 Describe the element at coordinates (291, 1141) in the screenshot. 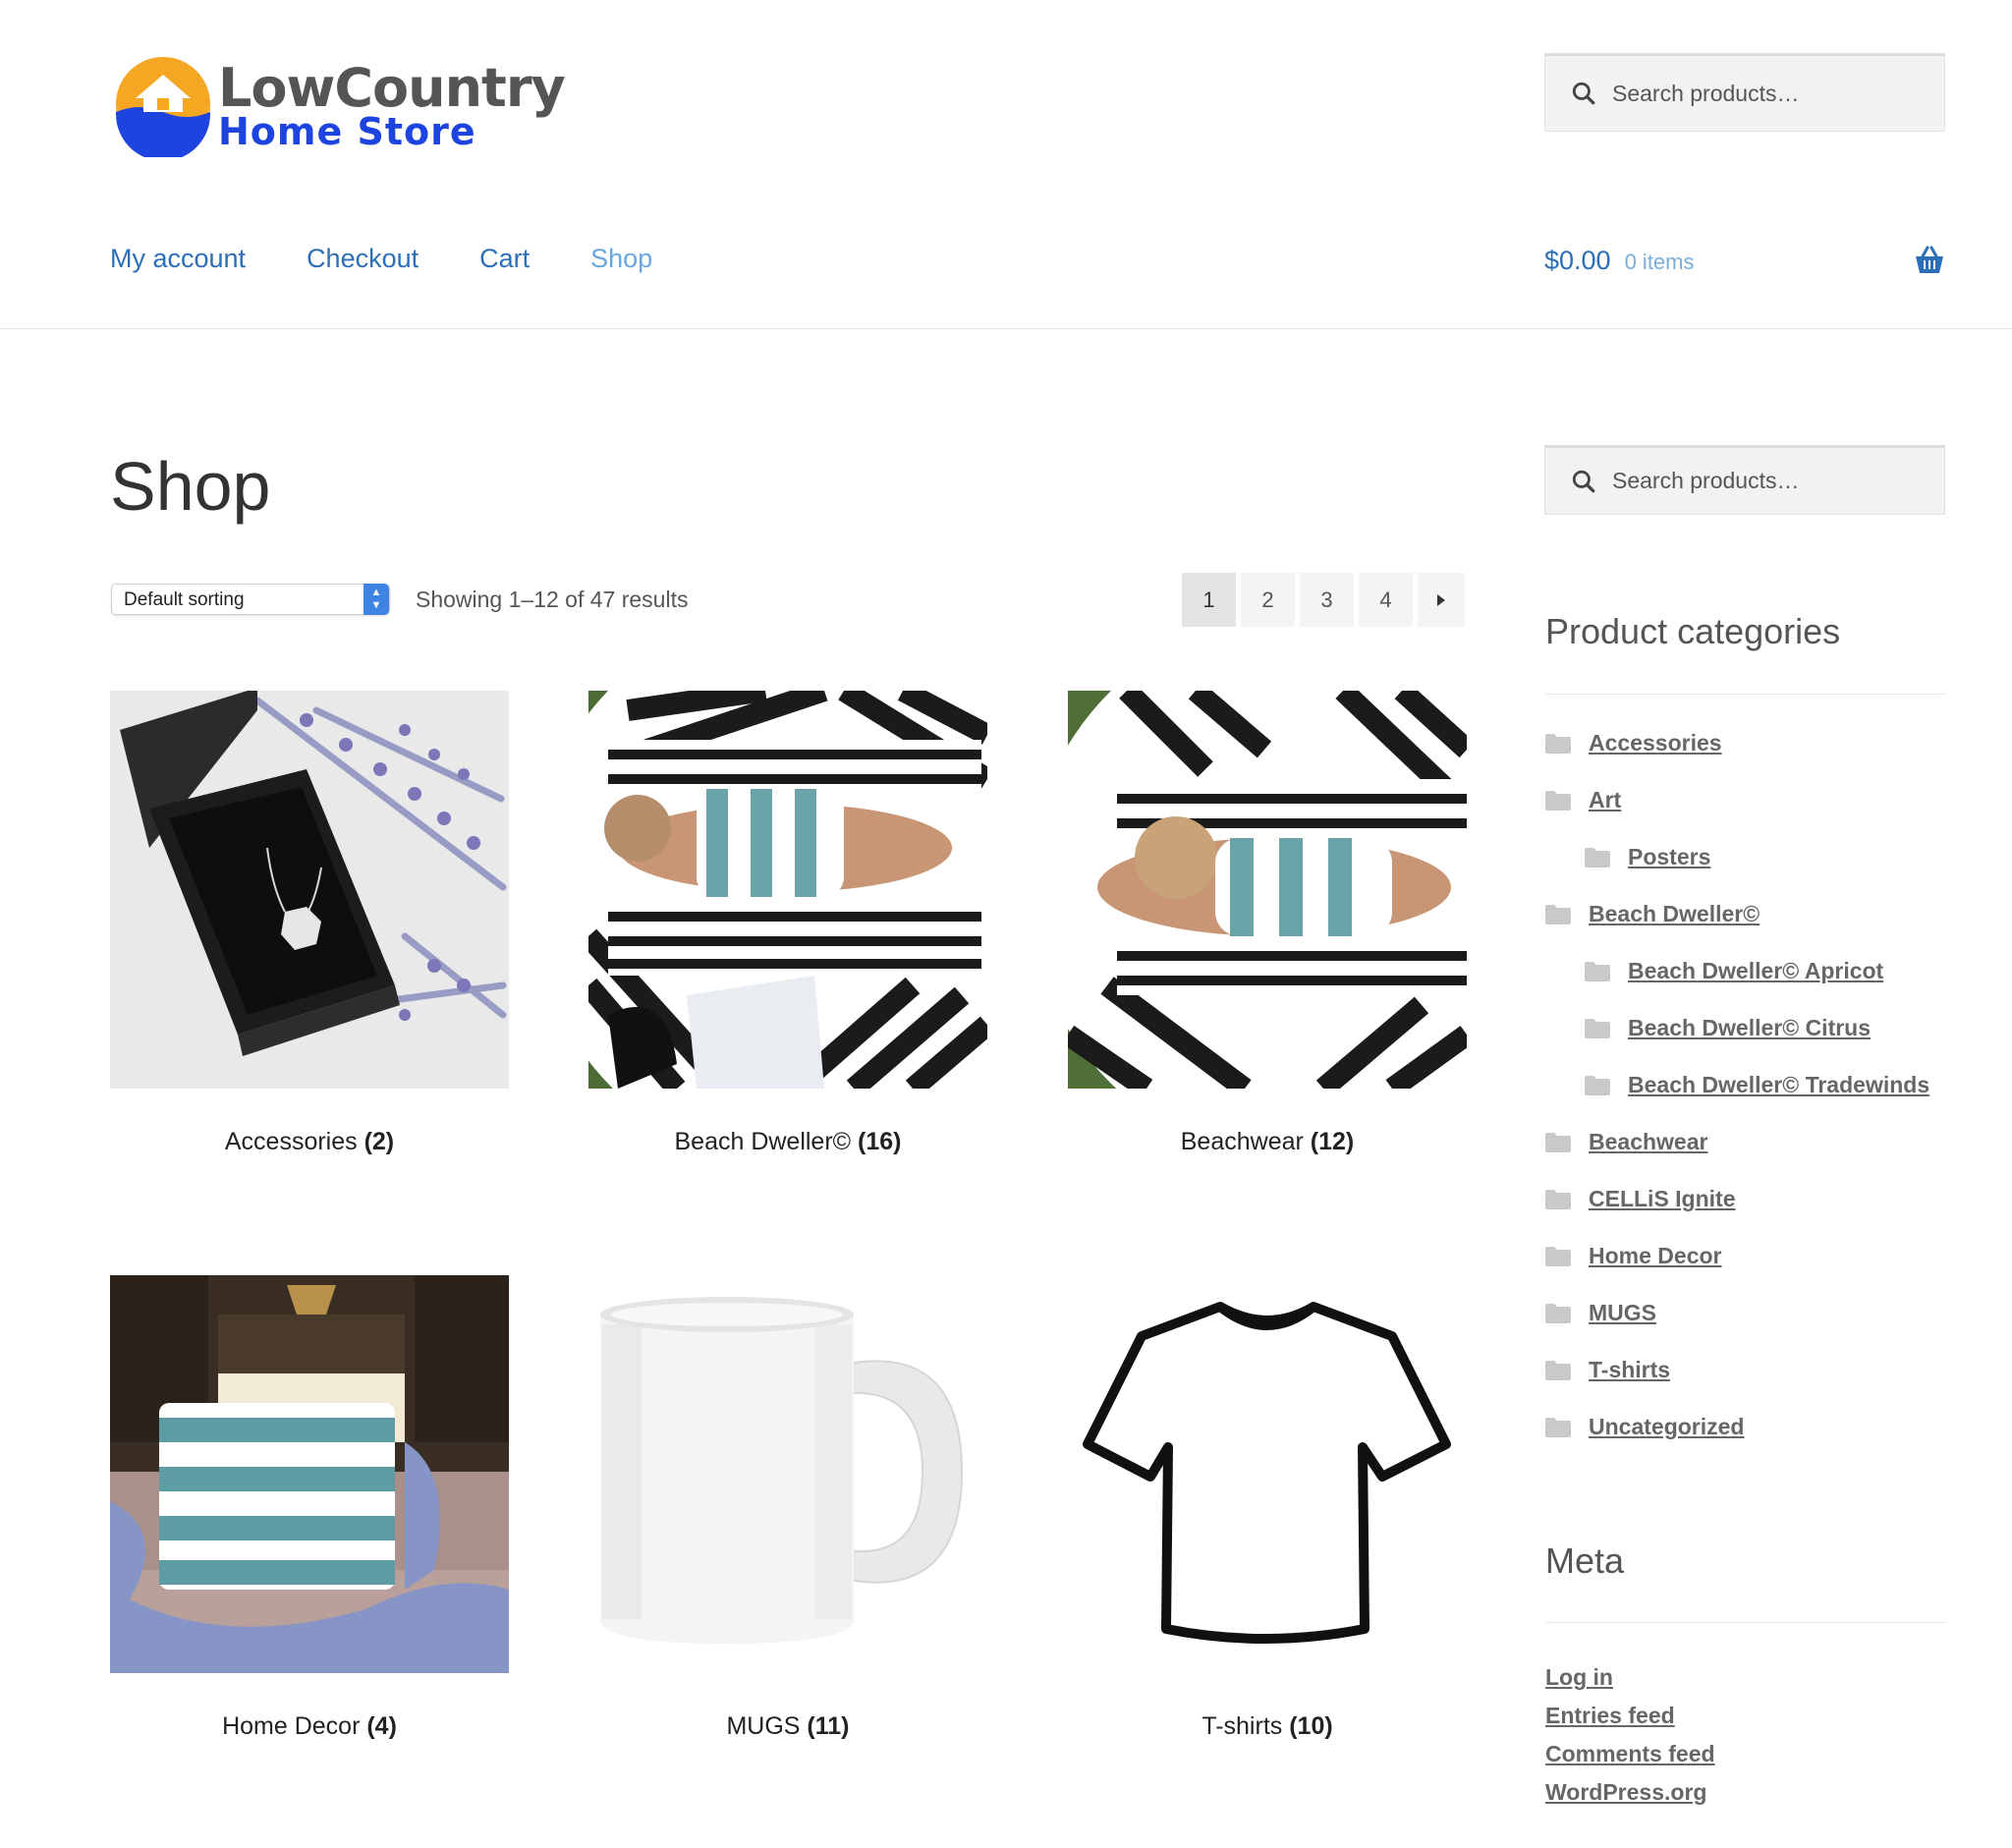

I see `category-name: Accessories` at that location.